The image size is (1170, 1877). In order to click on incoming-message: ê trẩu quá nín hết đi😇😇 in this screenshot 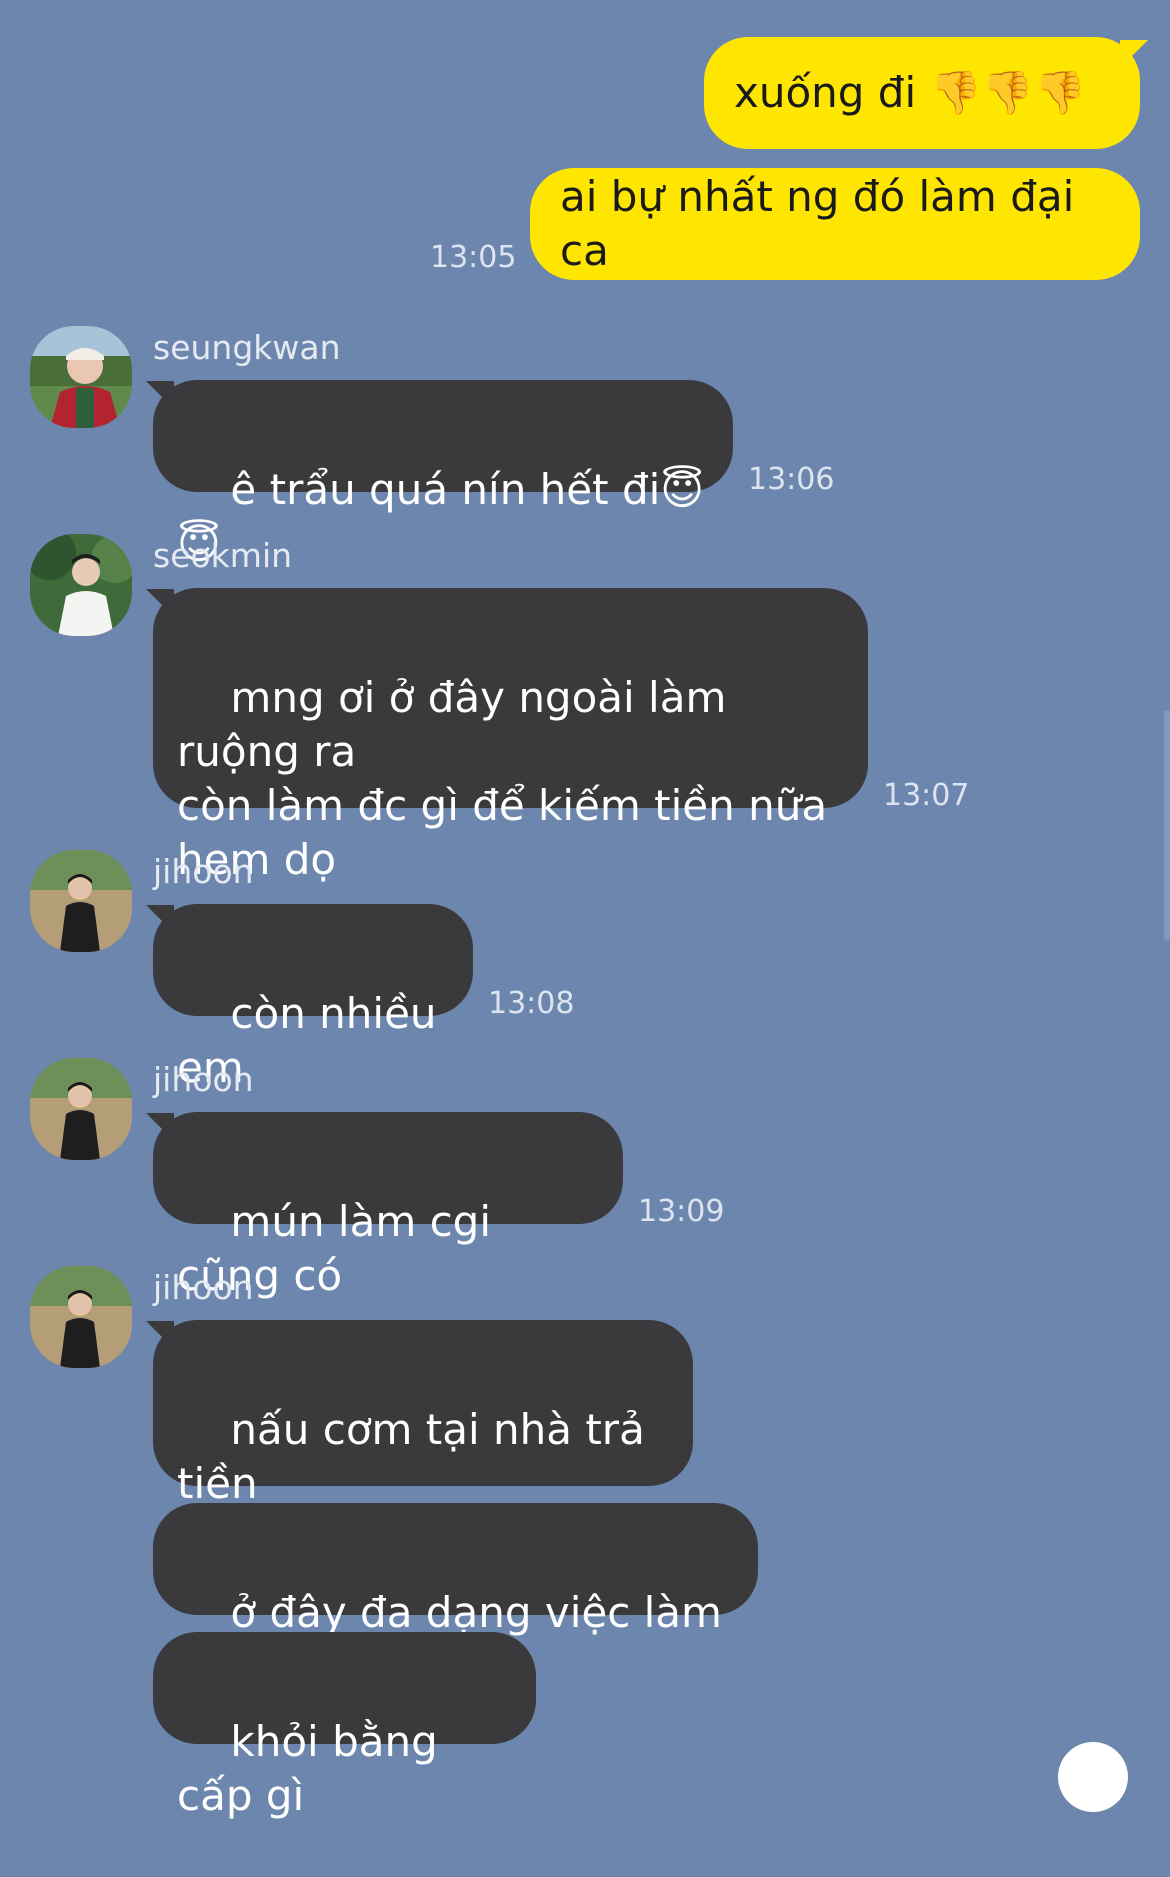, I will do `click(443, 474)`.